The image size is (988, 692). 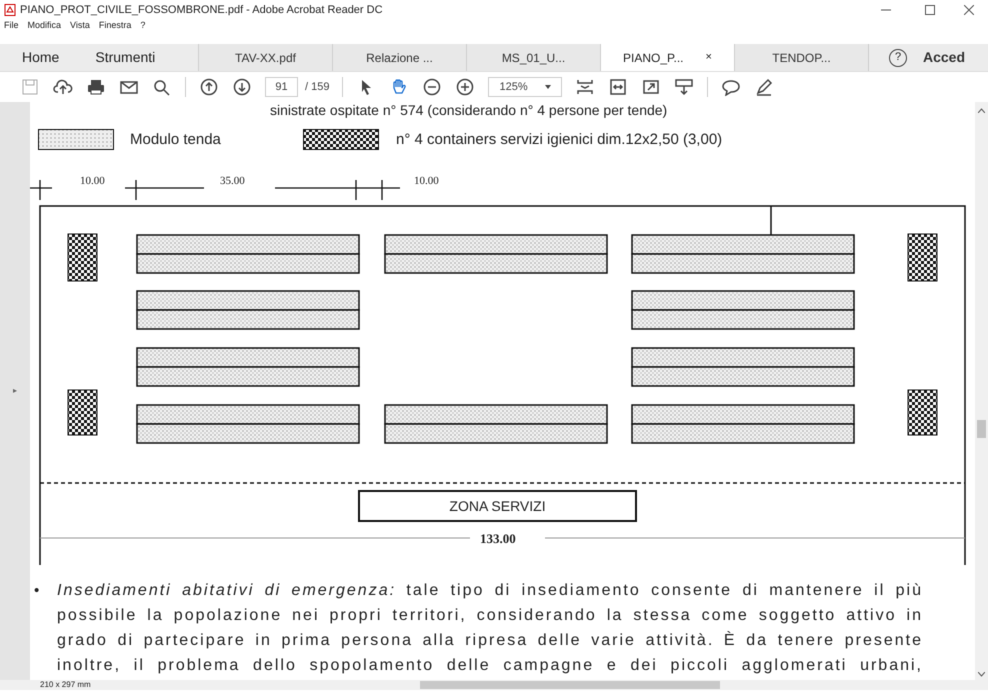 What do you see at coordinates (570, 685) in the screenshot?
I see `horizontal-scrollbar-thumb` at bounding box center [570, 685].